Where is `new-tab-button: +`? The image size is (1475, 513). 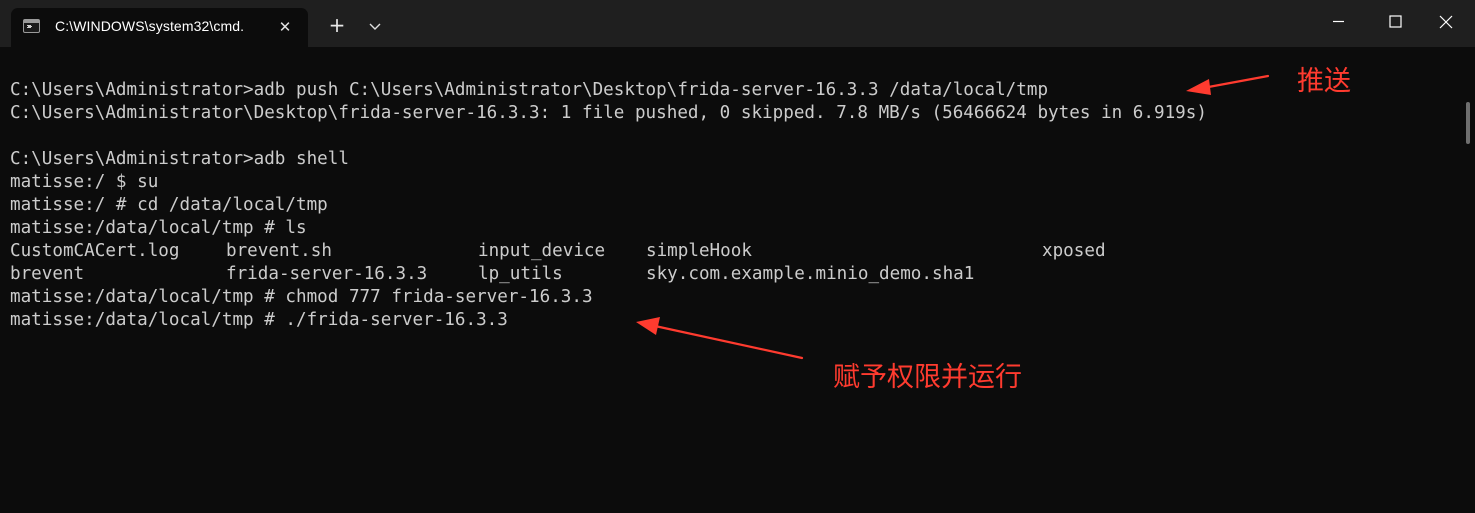
new-tab-button: + is located at coordinates (337, 25).